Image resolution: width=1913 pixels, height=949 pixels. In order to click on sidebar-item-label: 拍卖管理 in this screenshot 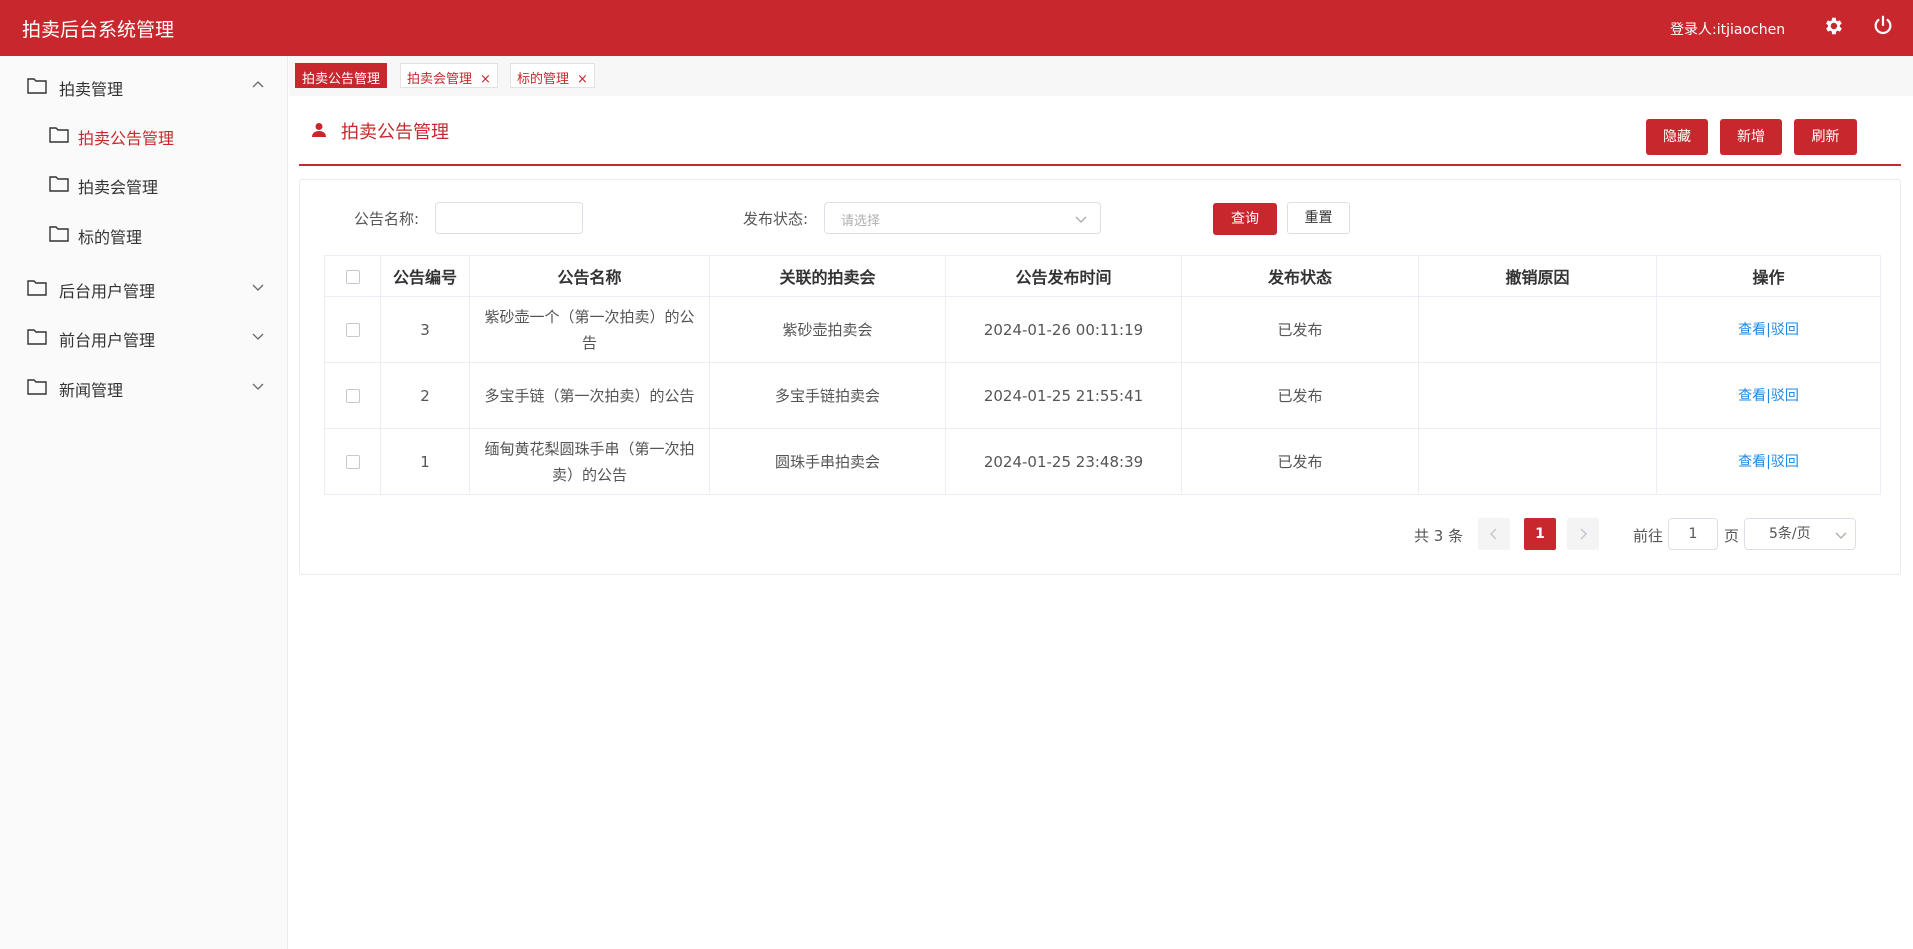, I will do `click(91, 89)`.